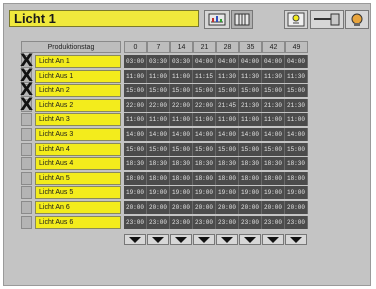 This screenshot has height=289, width=376. I want to click on time-cell: 11:15, so click(204, 76).